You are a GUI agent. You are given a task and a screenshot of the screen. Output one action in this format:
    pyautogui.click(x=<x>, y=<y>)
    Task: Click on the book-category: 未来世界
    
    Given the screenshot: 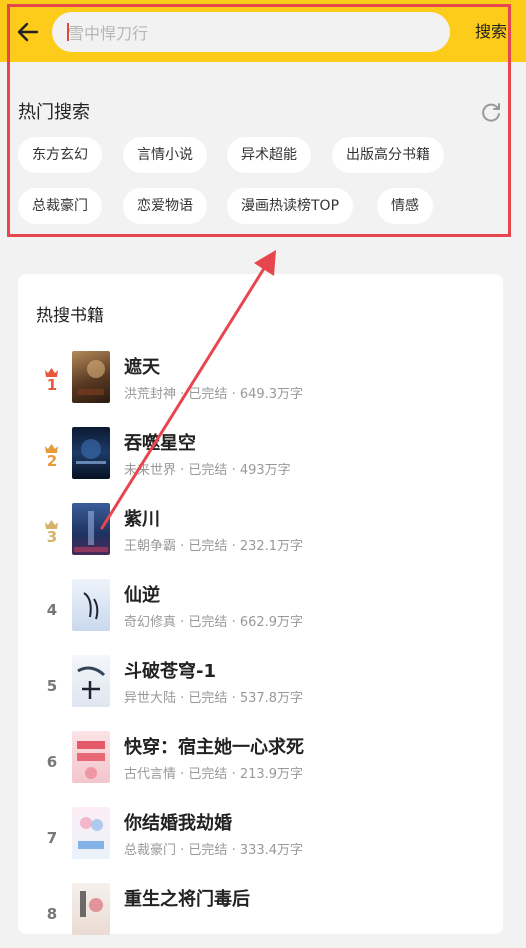 What is the action you would take?
    pyautogui.click(x=150, y=470)
    